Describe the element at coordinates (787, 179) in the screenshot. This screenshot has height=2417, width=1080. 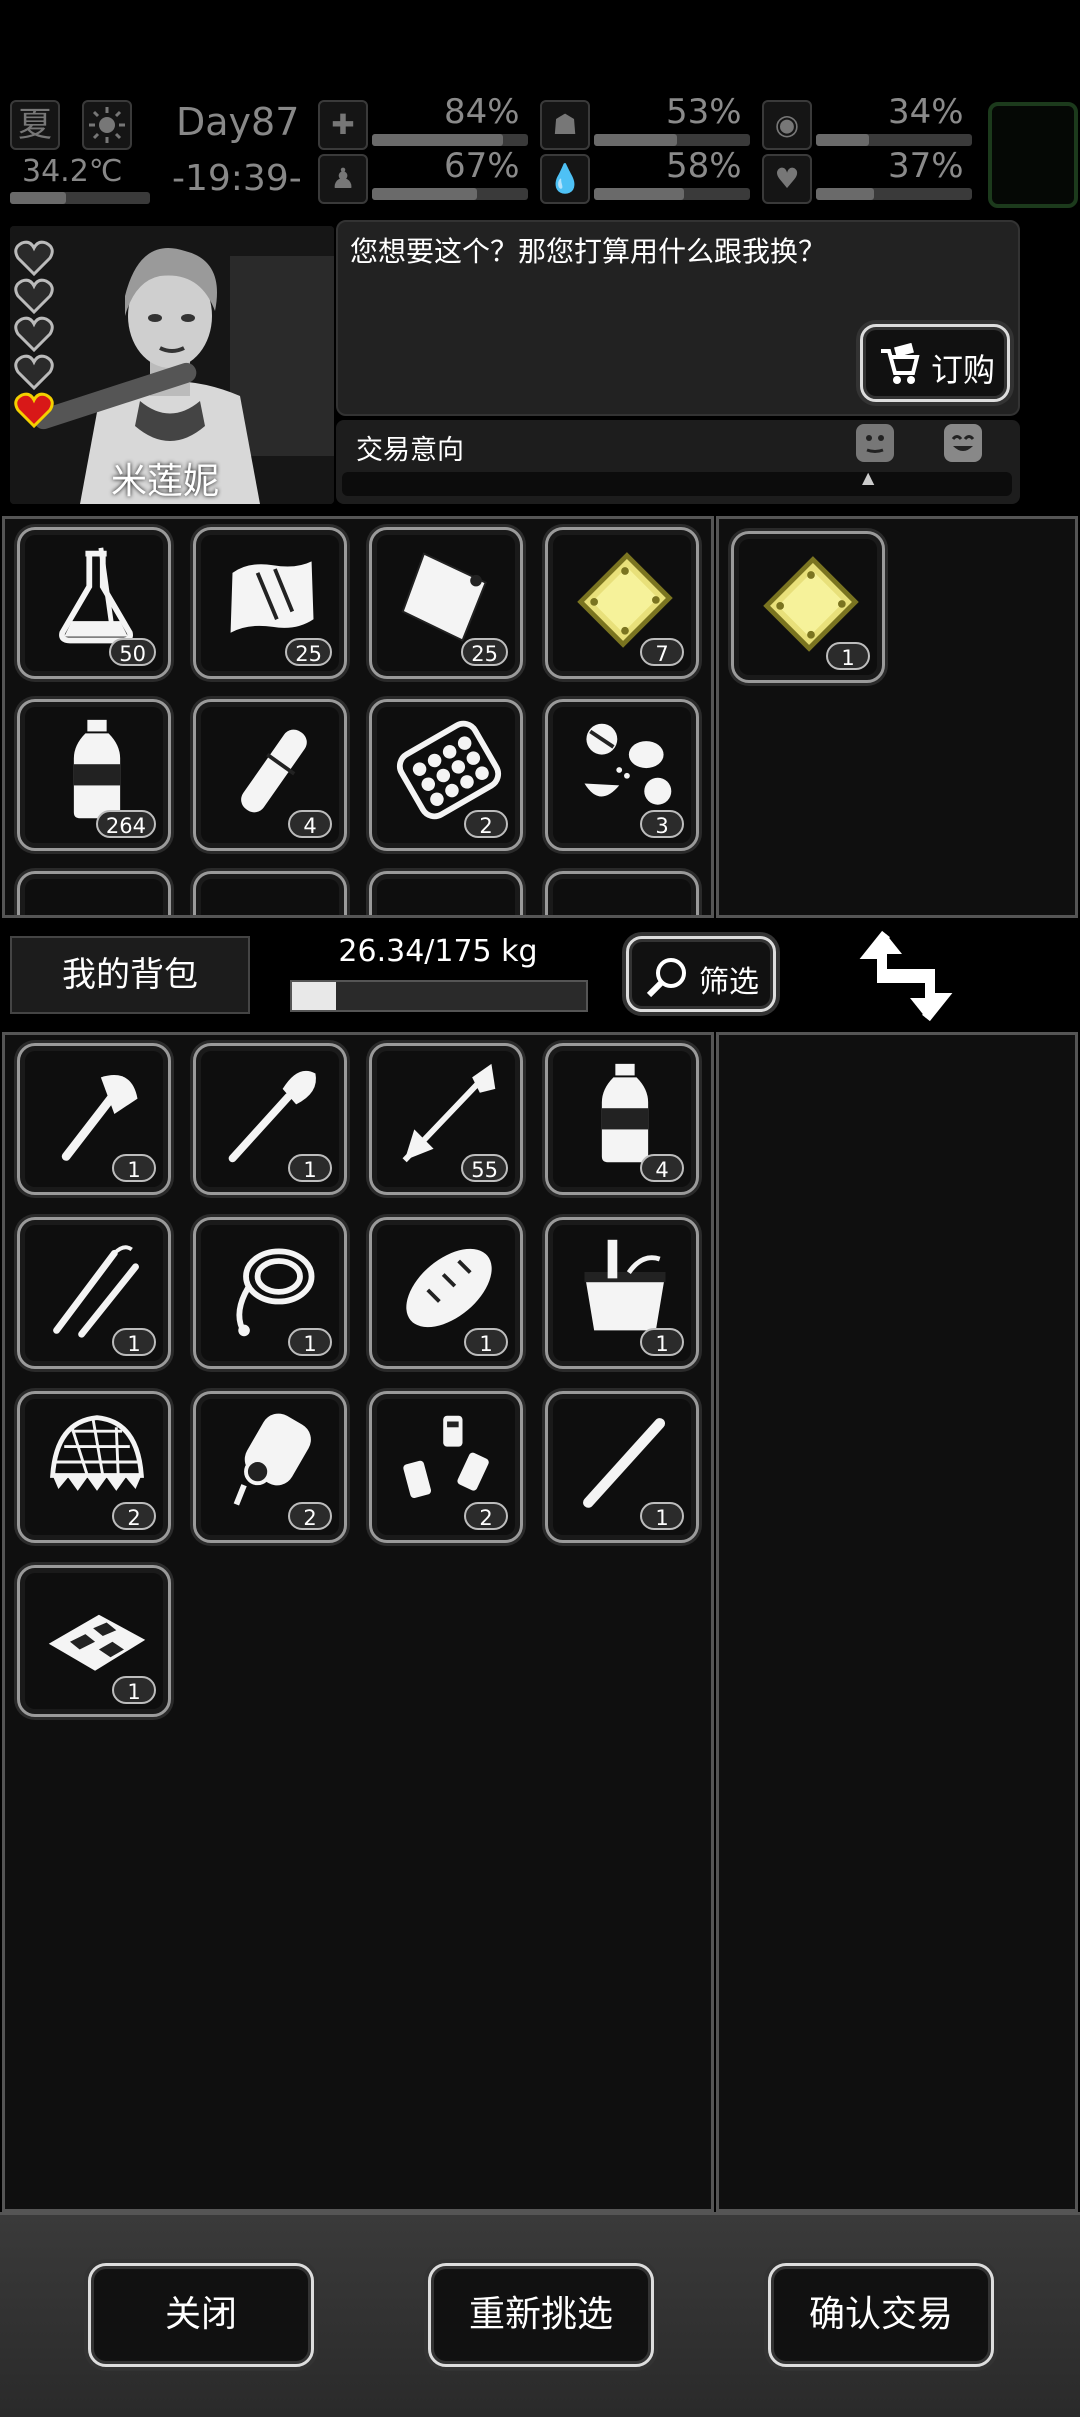
I see `heart-icon: ♥` at that location.